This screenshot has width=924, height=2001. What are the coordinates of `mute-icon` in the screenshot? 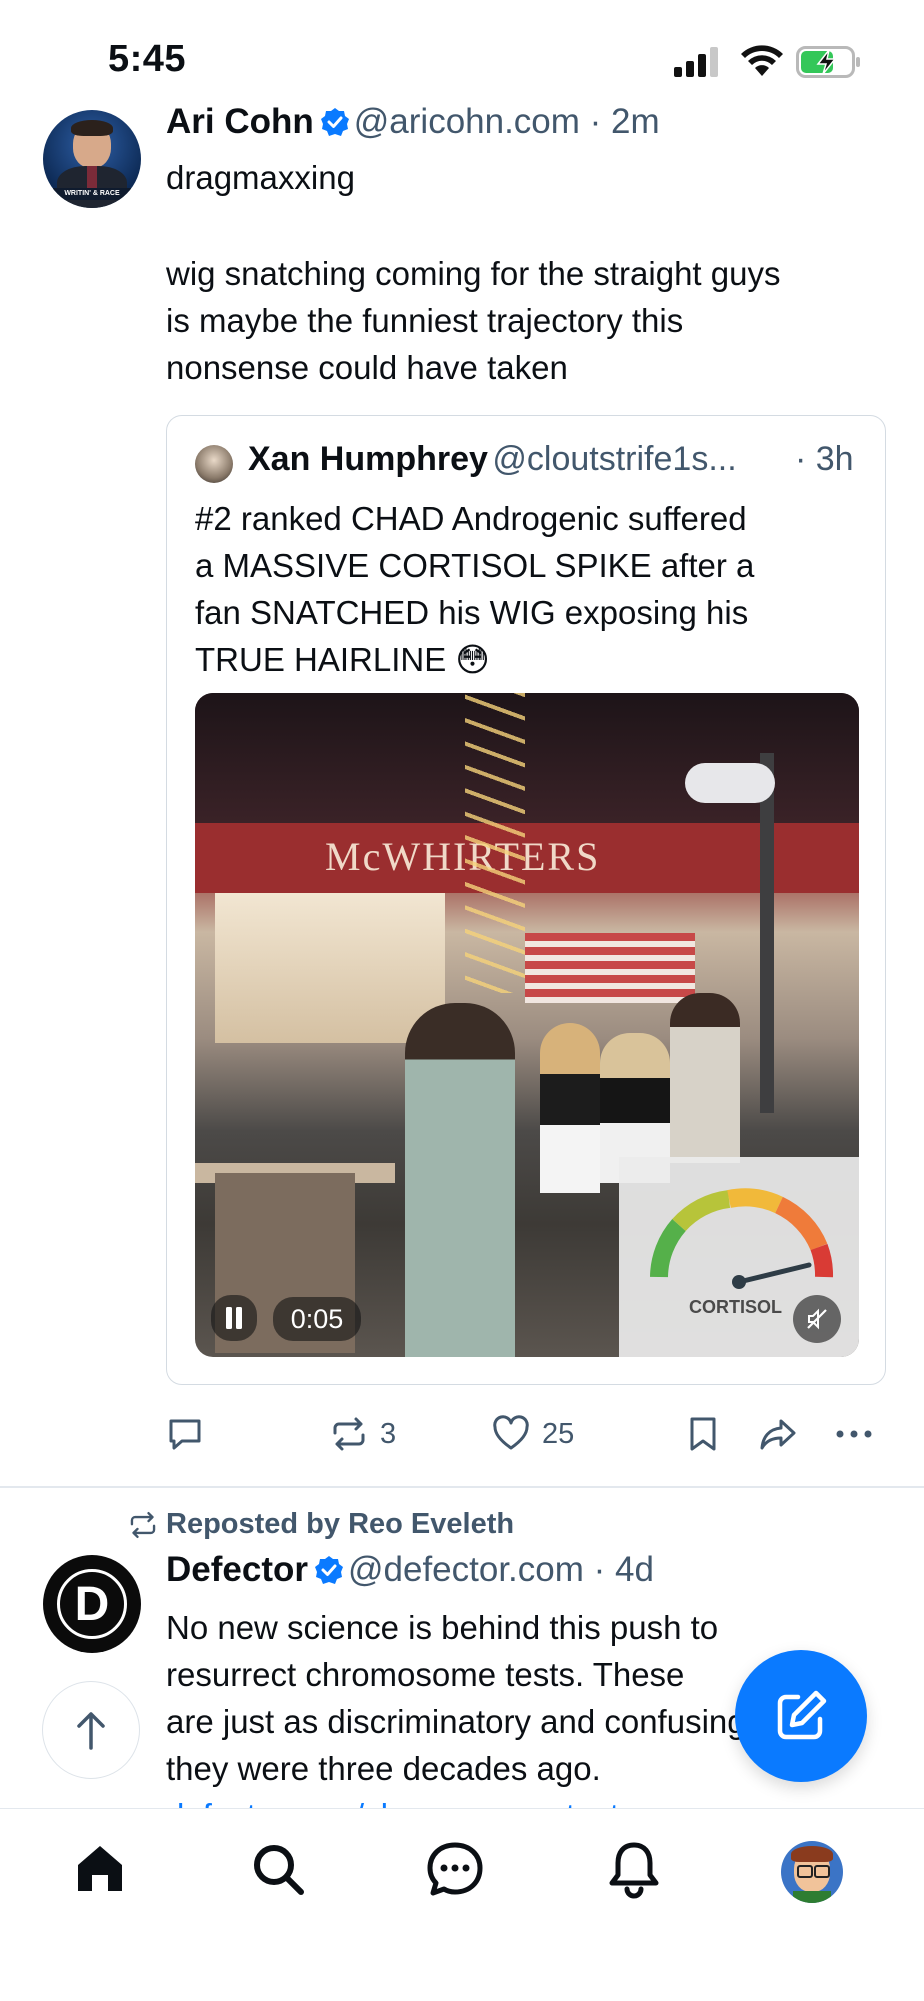 It's located at (817, 1319).